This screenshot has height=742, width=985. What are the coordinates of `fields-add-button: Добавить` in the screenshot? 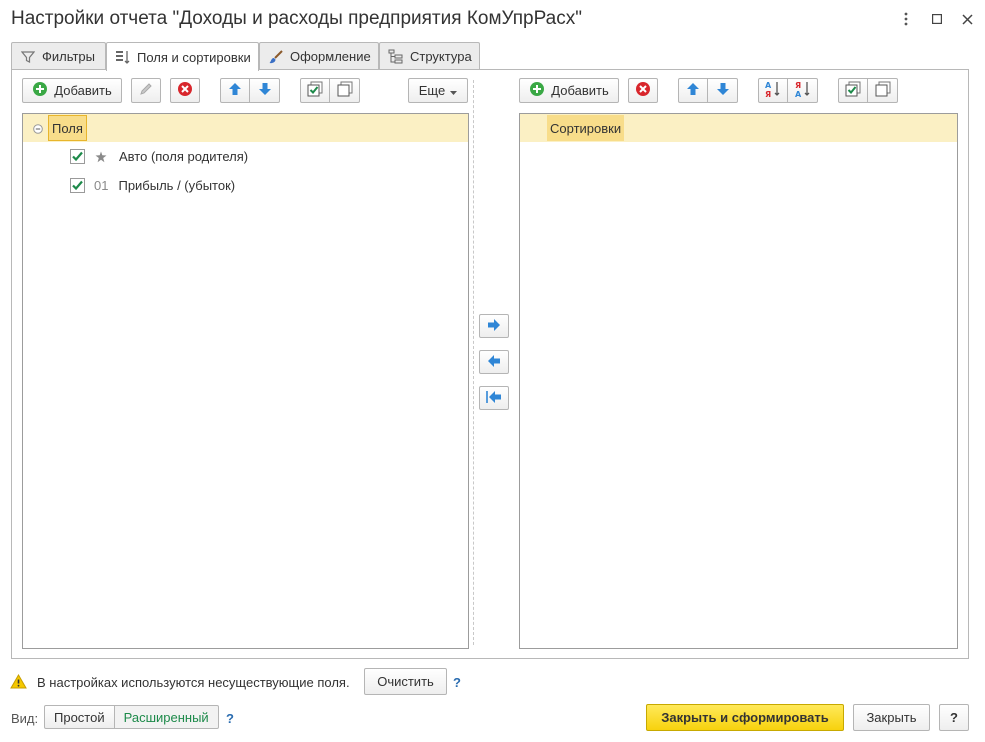 It's located at (72, 90).